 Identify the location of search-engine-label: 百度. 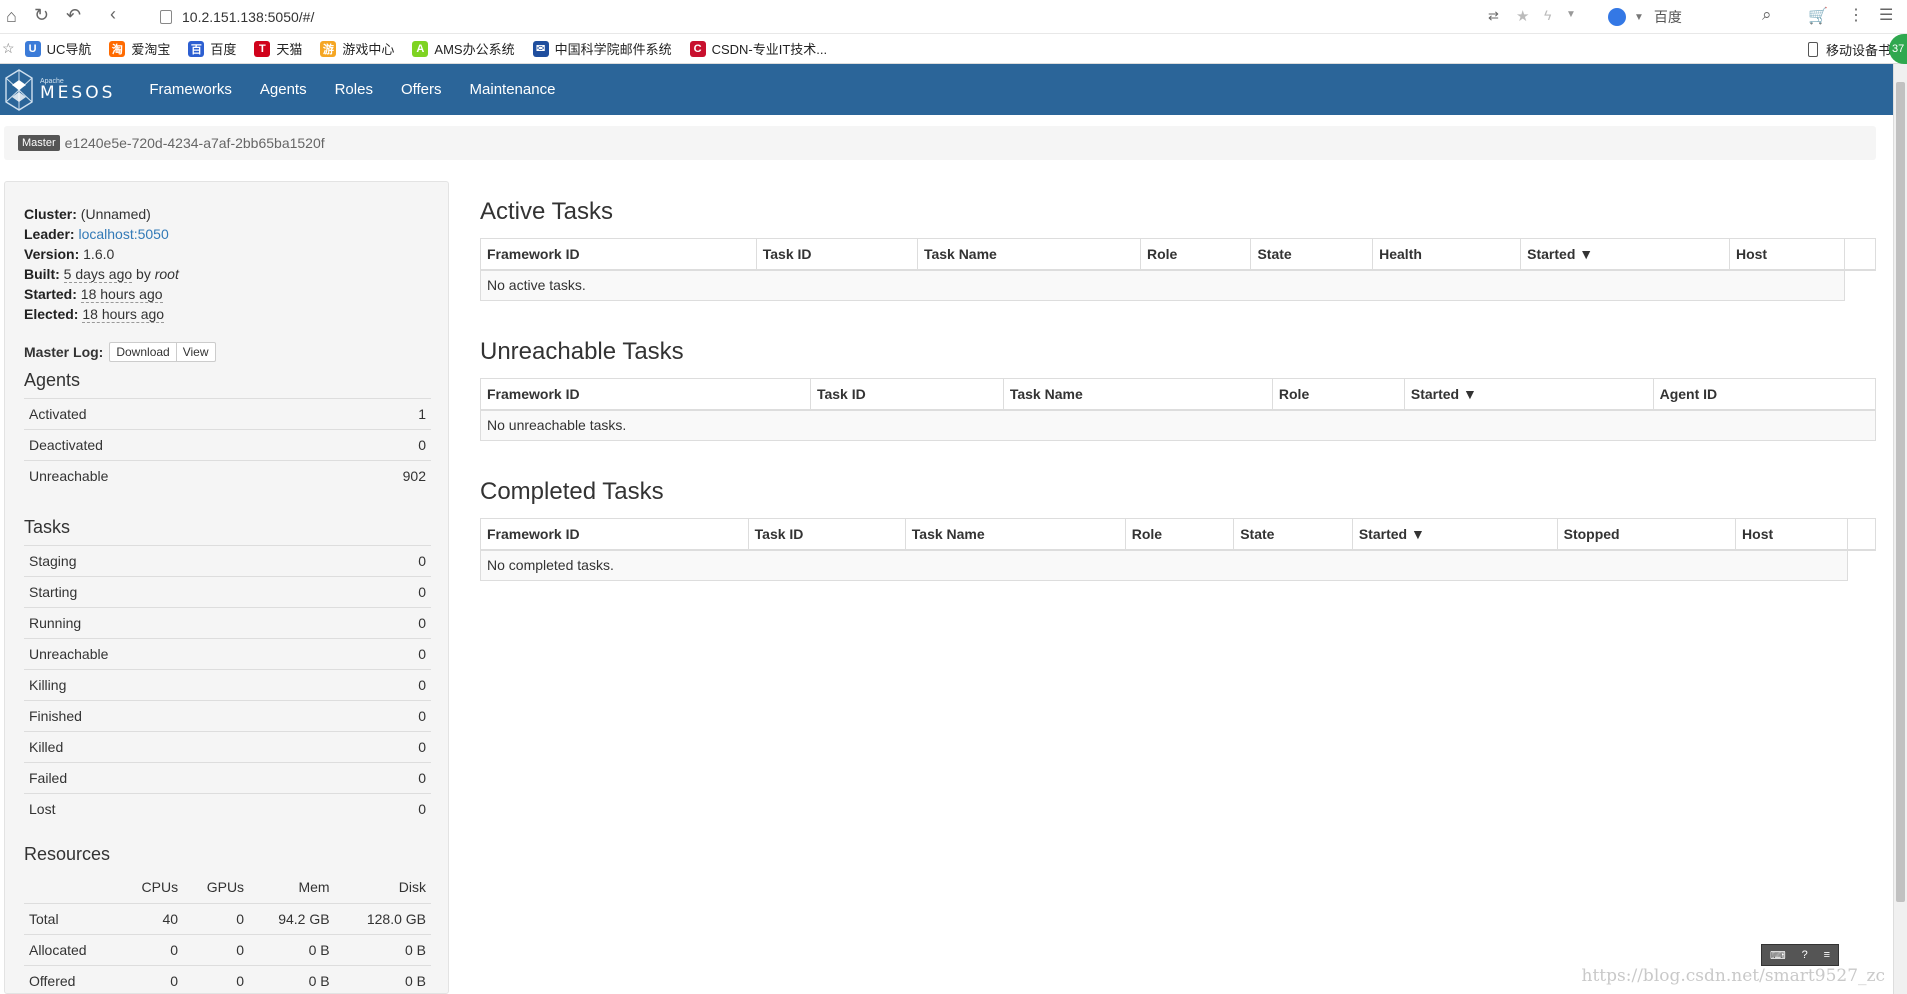
(1667, 17).